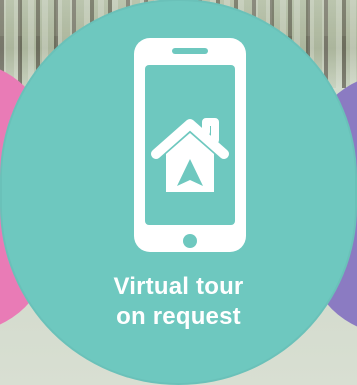  Describe the element at coordinates (178, 316) in the screenshot. I see `caption-line-2: on request` at that location.